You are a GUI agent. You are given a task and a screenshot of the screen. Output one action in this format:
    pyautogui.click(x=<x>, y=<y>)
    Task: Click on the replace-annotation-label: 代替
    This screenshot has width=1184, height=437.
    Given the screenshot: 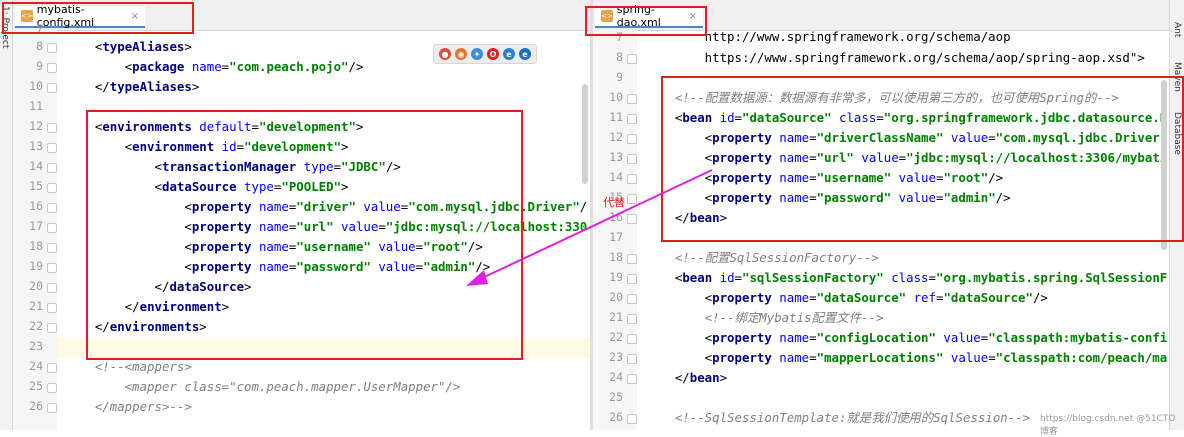 What is the action you would take?
    pyautogui.click(x=614, y=202)
    